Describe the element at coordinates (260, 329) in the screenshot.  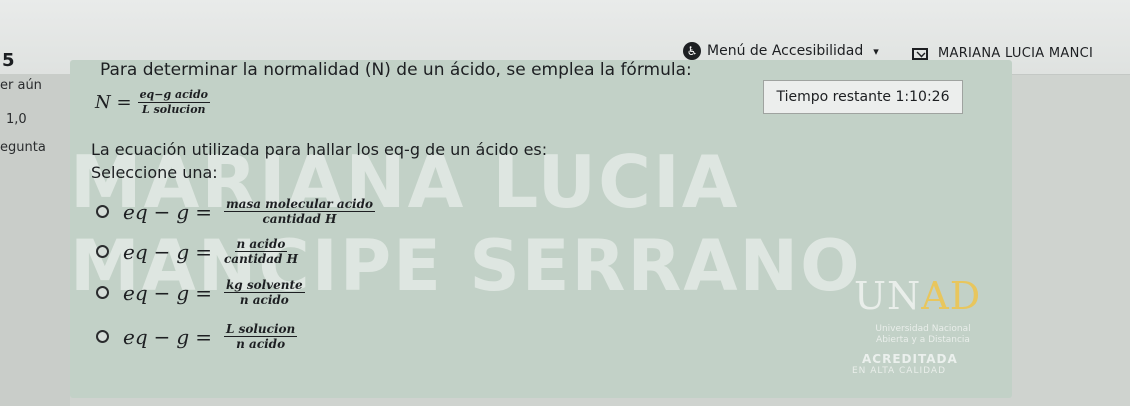
I see `option-numerator: L solucion` at that location.